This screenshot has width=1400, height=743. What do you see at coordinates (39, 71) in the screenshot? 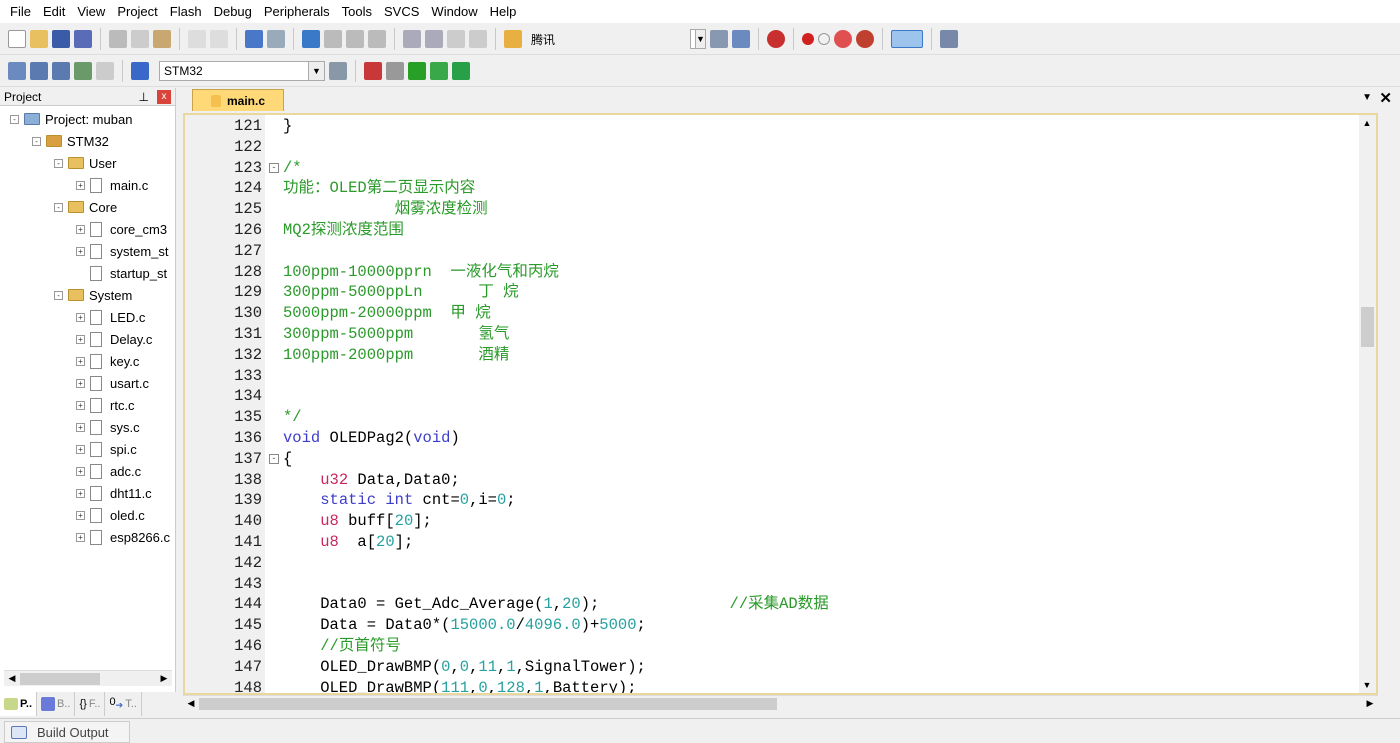
I see `build-icon` at bounding box center [39, 71].